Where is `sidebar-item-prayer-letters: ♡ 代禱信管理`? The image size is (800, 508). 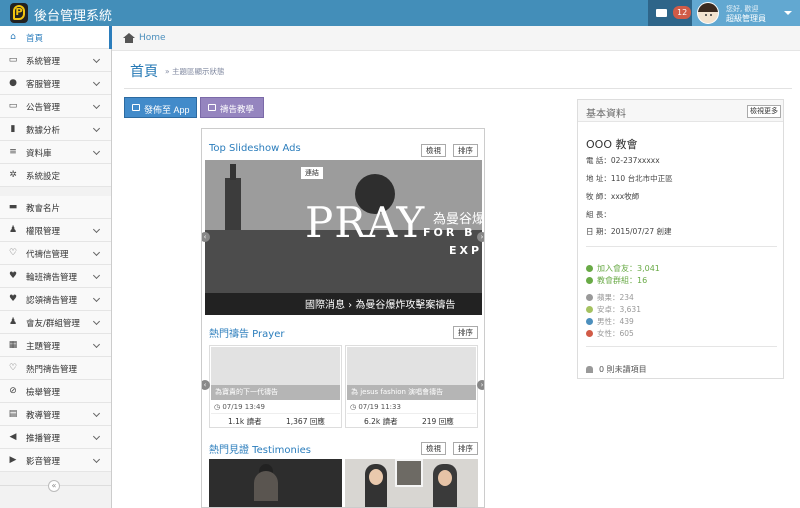 sidebar-item-prayer-letters: ♡ 代禱信管理 is located at coordinates (55, 253).